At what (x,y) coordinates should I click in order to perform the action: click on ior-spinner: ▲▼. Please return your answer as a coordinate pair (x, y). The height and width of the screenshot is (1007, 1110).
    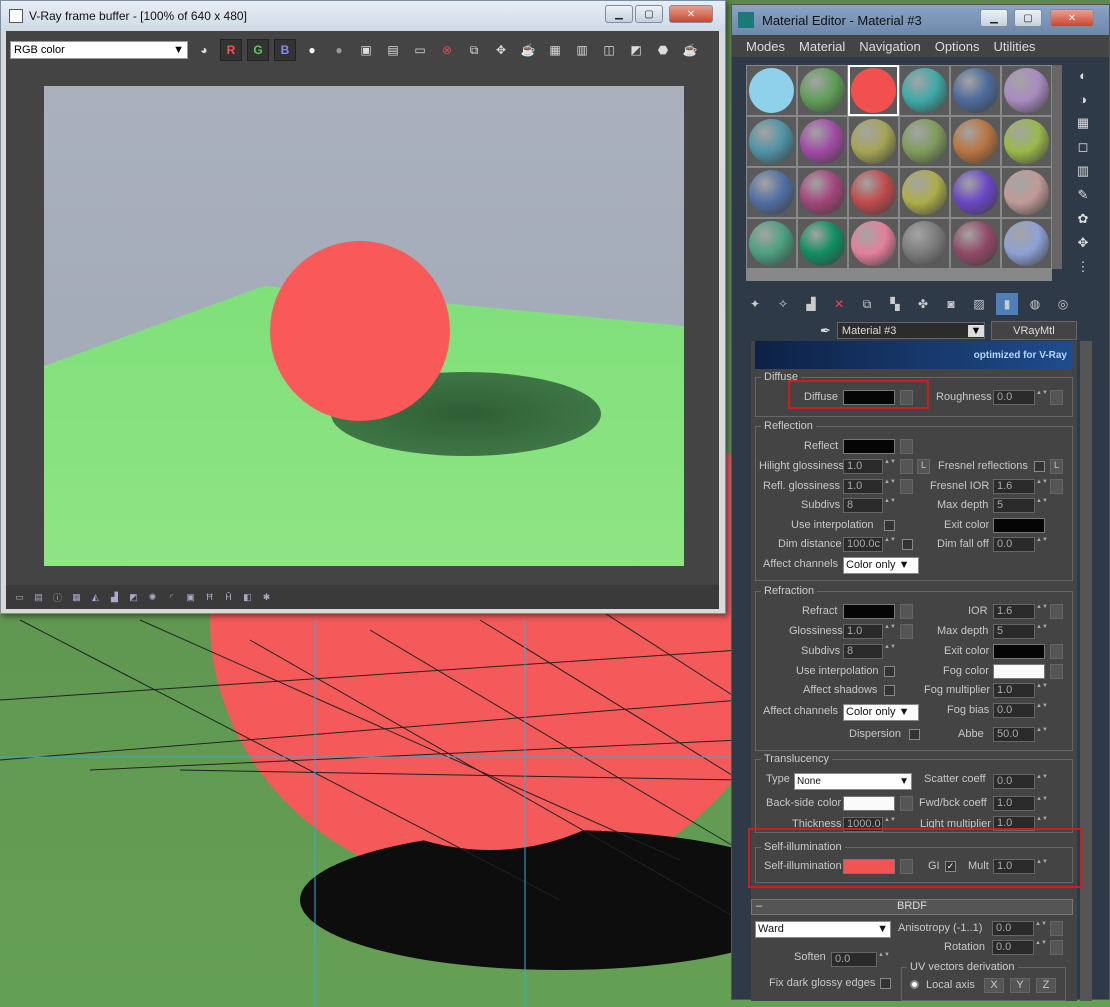
    Looking at the image, I should click on (1042, 611).